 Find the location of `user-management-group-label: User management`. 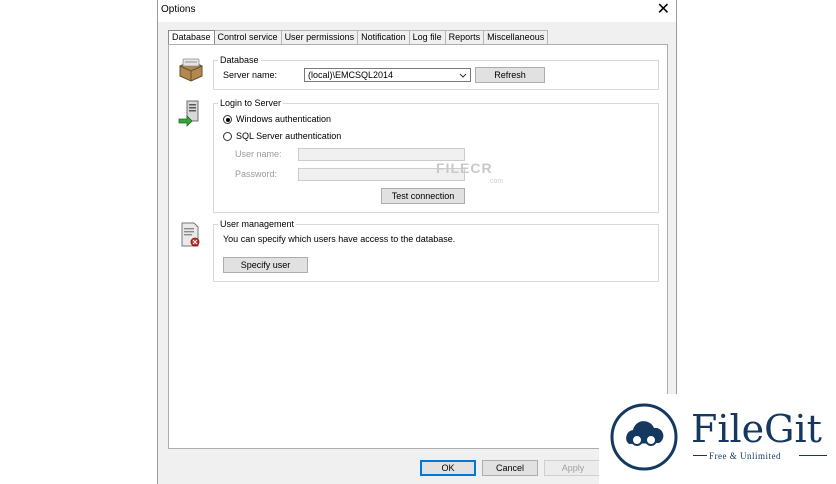

user-management-group-label: User management is located at coordinates (257, 224).